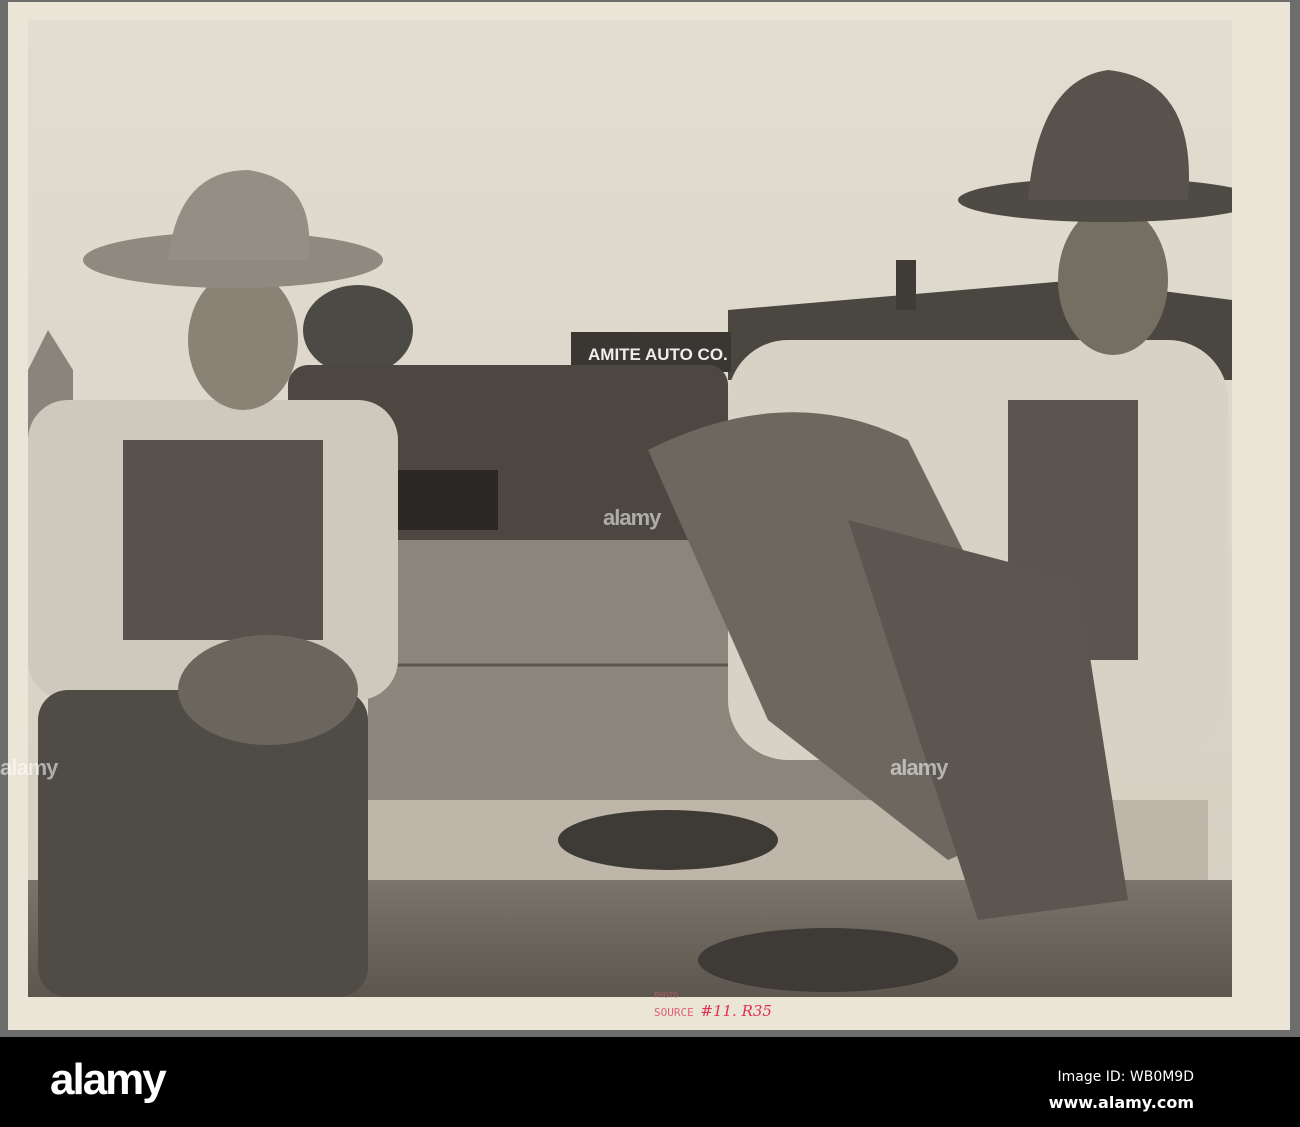 The height and width of the screenshot is (1127, 1300). Describe the element at coordinates (668, 840) in the screenshot. I see `left-boot` at that location.